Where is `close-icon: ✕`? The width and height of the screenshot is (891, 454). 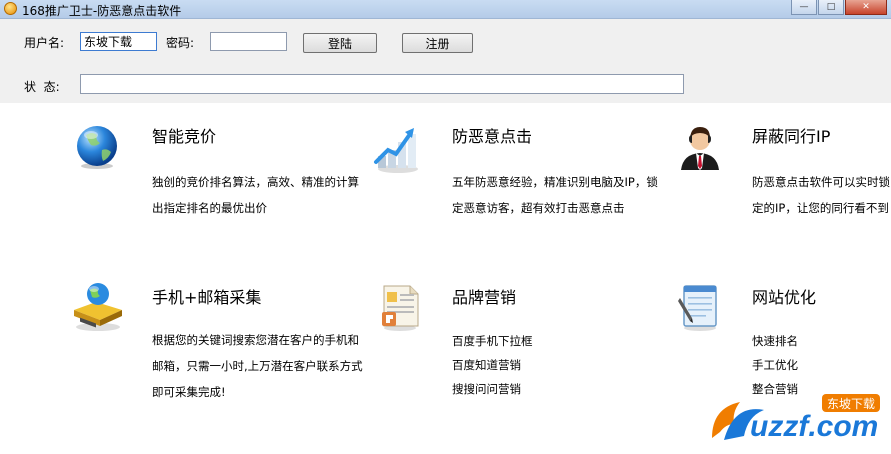 close-icon: ✕ is located at coordinates (866, 7).